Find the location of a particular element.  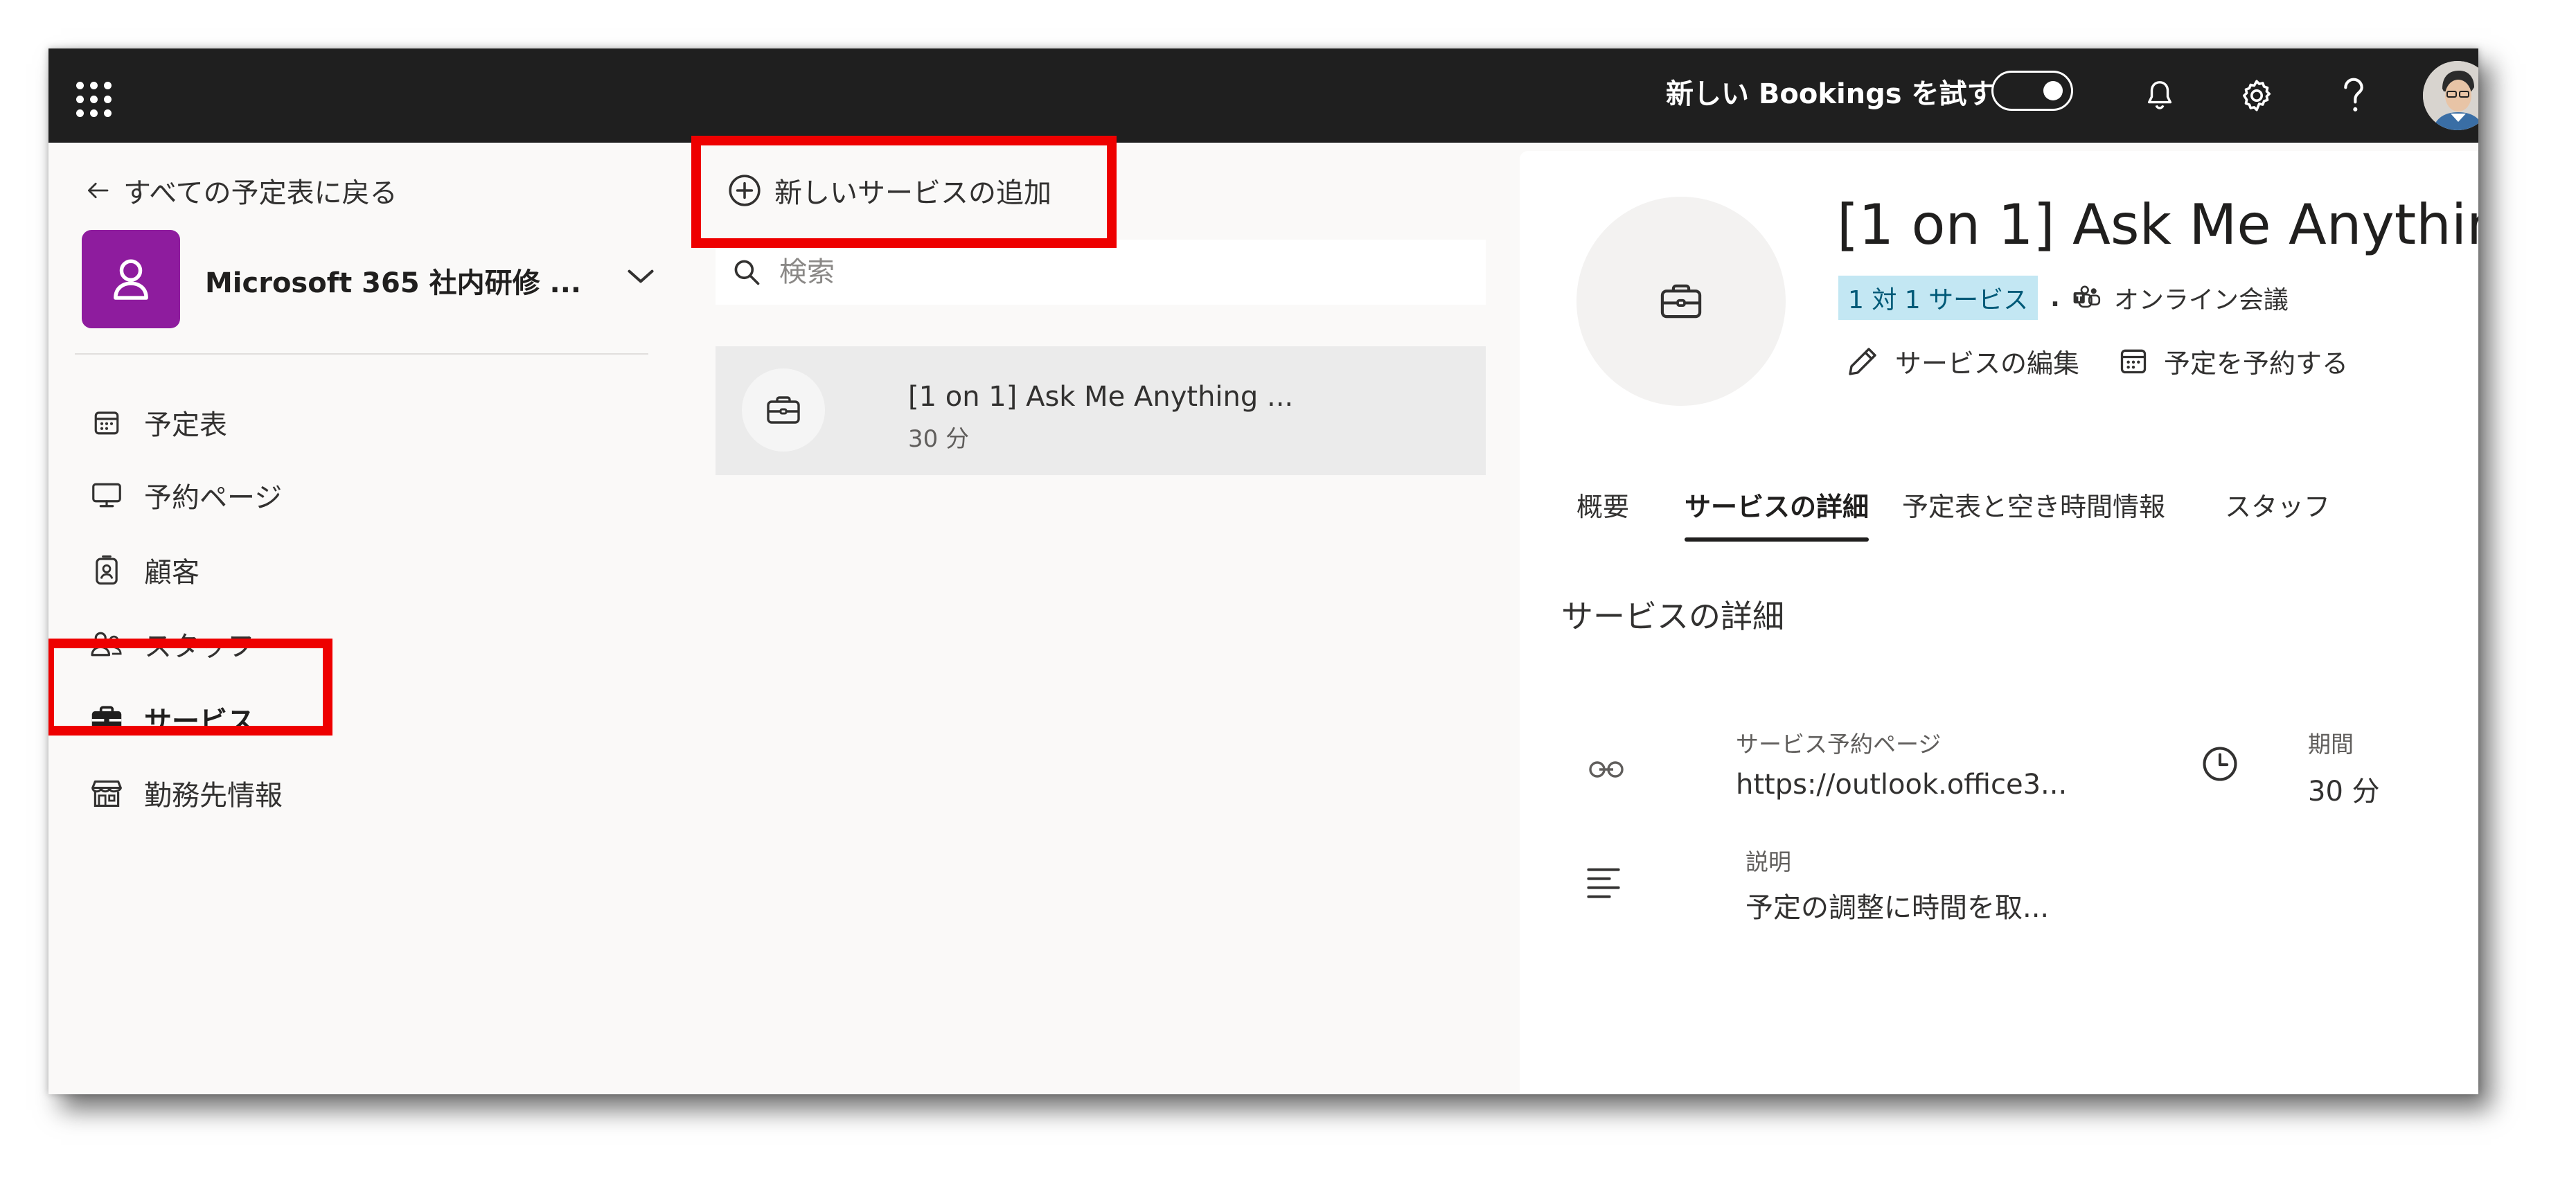

service-avatar-large is located at coordinates (1681, 301).